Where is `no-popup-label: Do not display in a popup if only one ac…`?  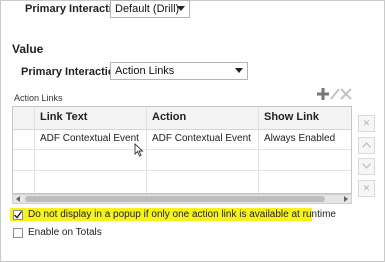 no-popup-label: Do not display in a popup if only one ac… is located at coordinates (182, 214).